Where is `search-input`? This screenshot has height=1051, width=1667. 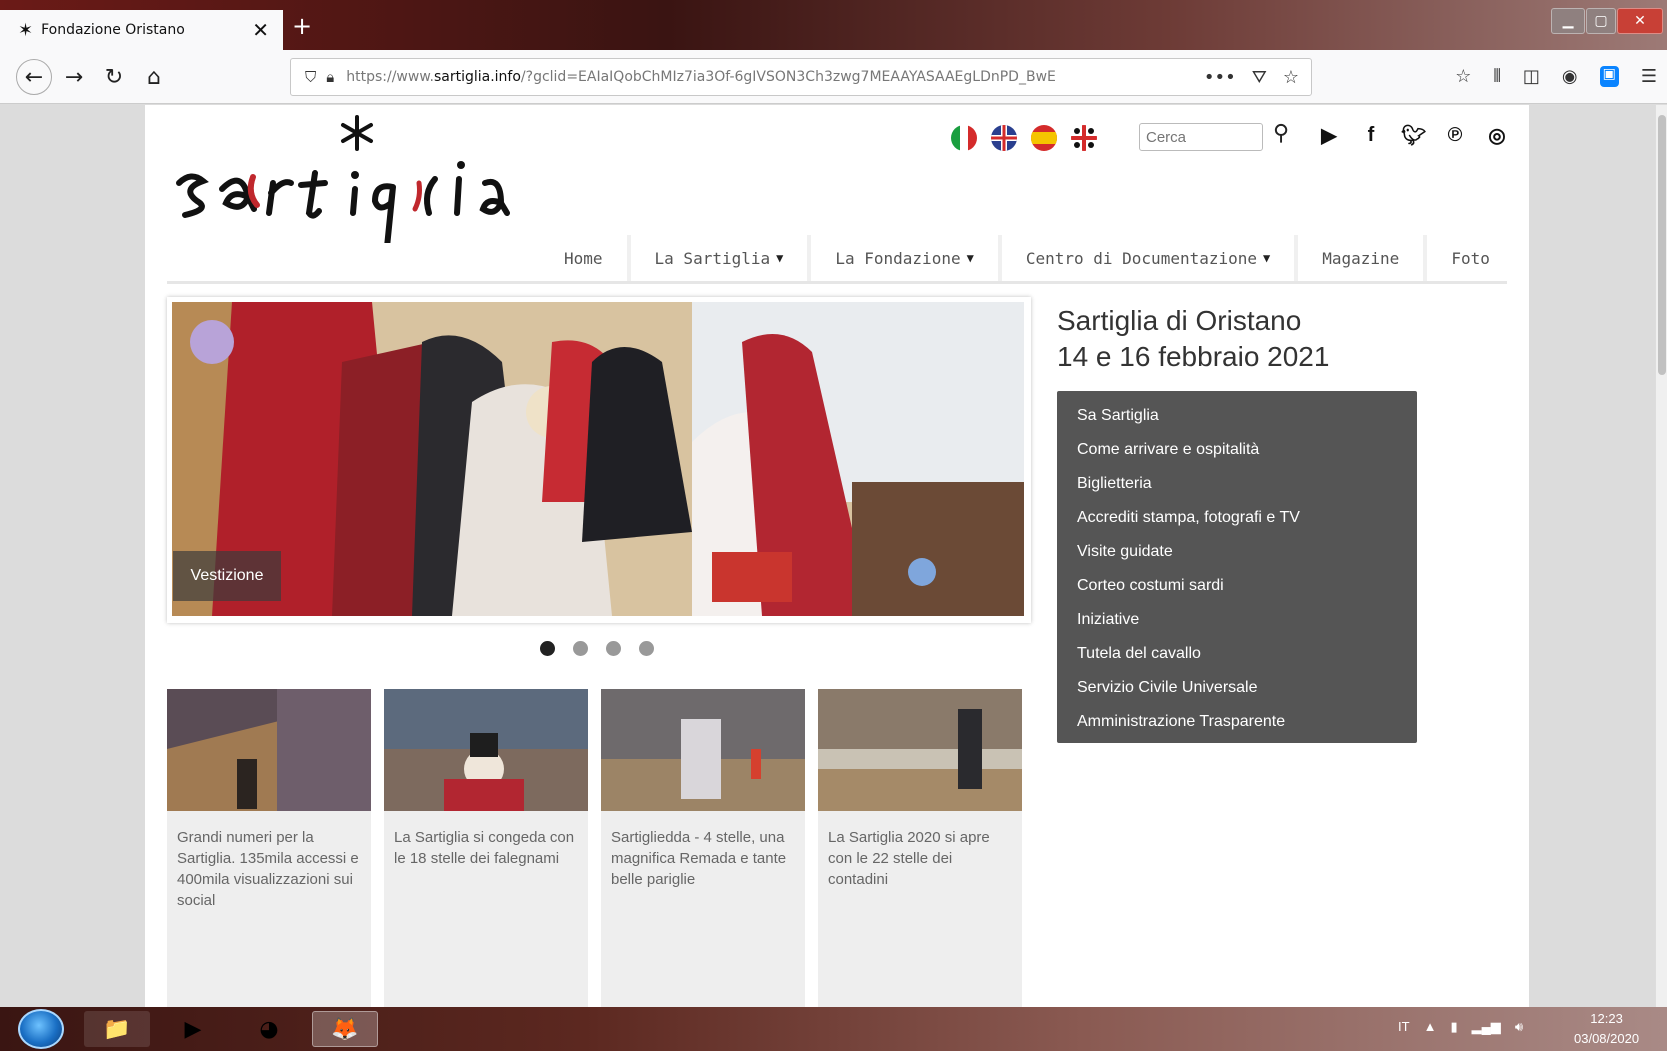
search-input is located at coordinates (1201, 137).